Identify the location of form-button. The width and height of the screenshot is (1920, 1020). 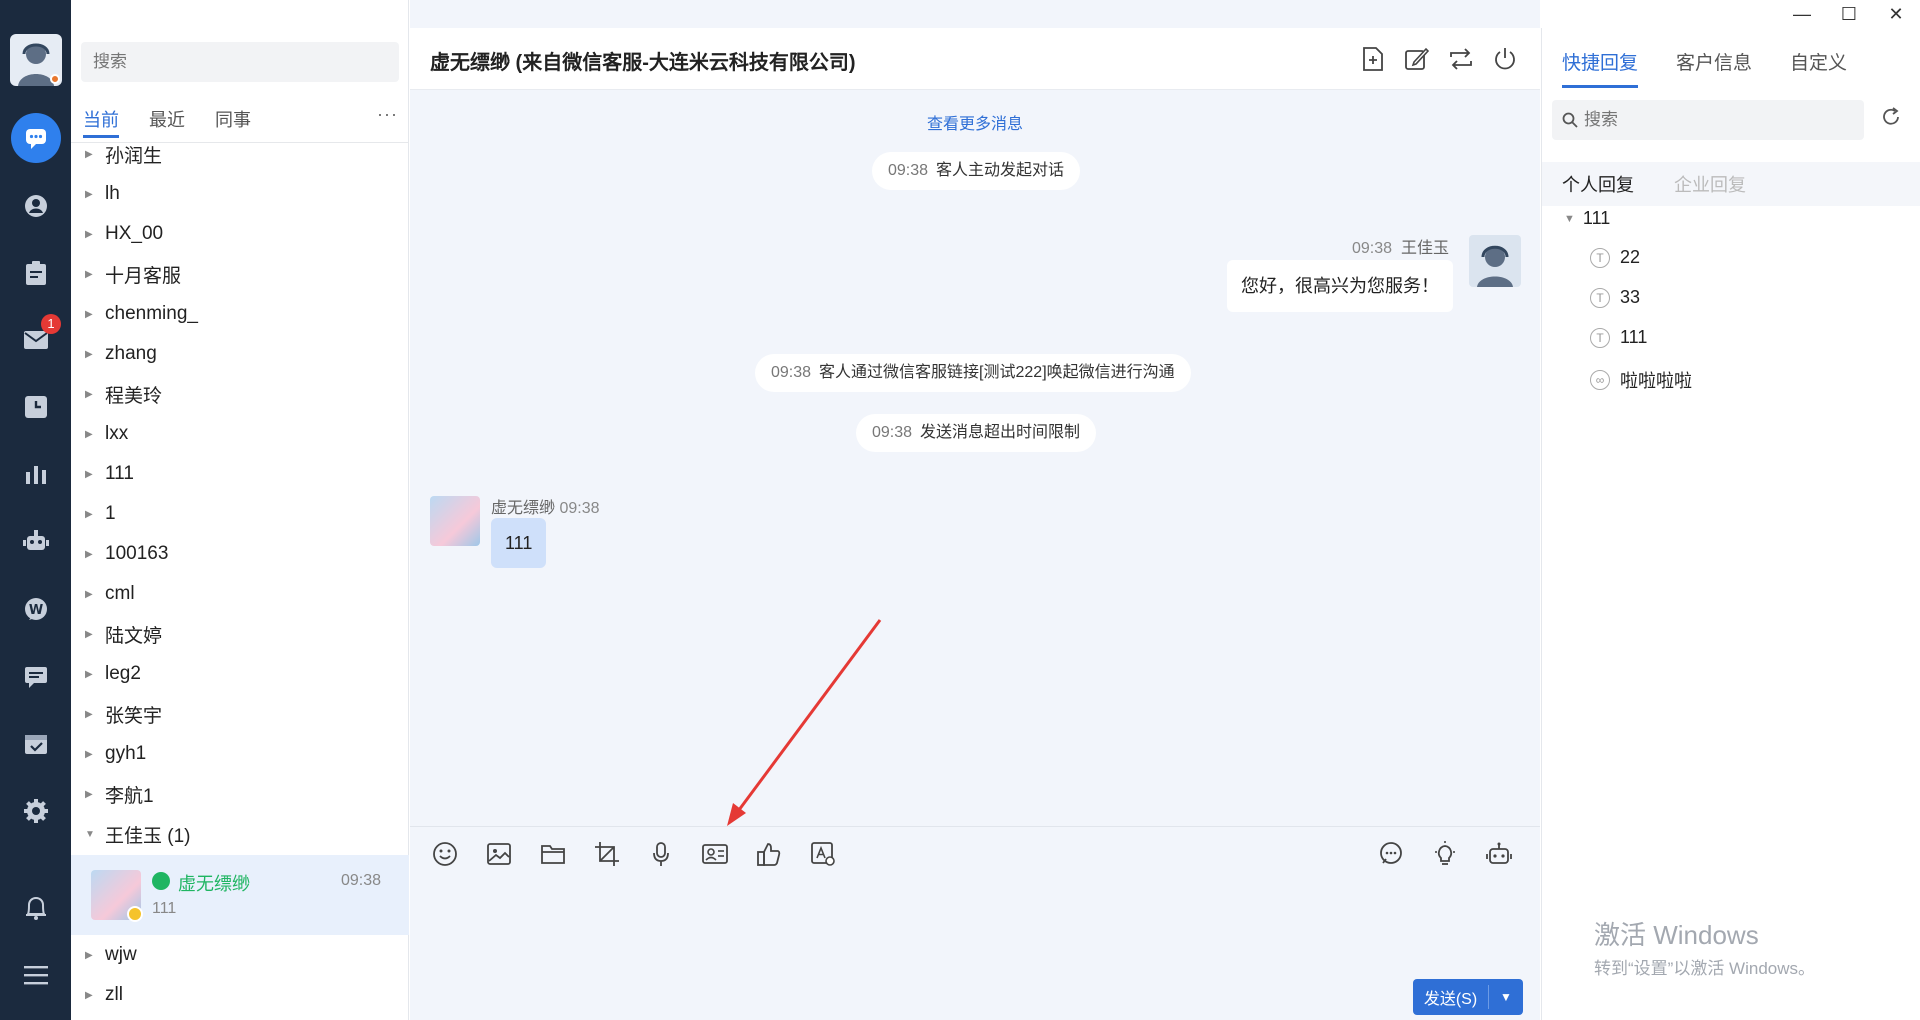
(823, 854).